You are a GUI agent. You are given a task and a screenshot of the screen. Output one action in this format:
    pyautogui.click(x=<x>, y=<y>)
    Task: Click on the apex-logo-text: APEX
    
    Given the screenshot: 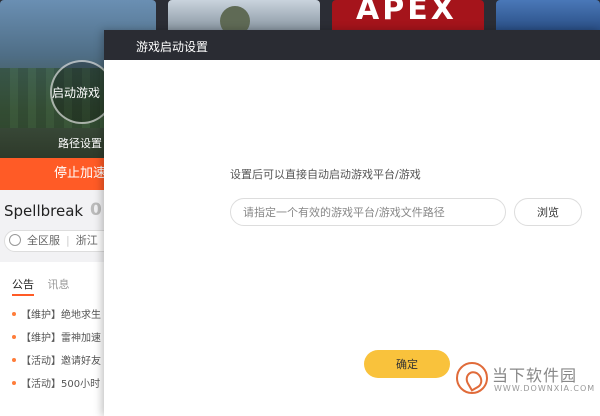 What is the action you would take?
    pyautogui.click(x=406, y=13)
    